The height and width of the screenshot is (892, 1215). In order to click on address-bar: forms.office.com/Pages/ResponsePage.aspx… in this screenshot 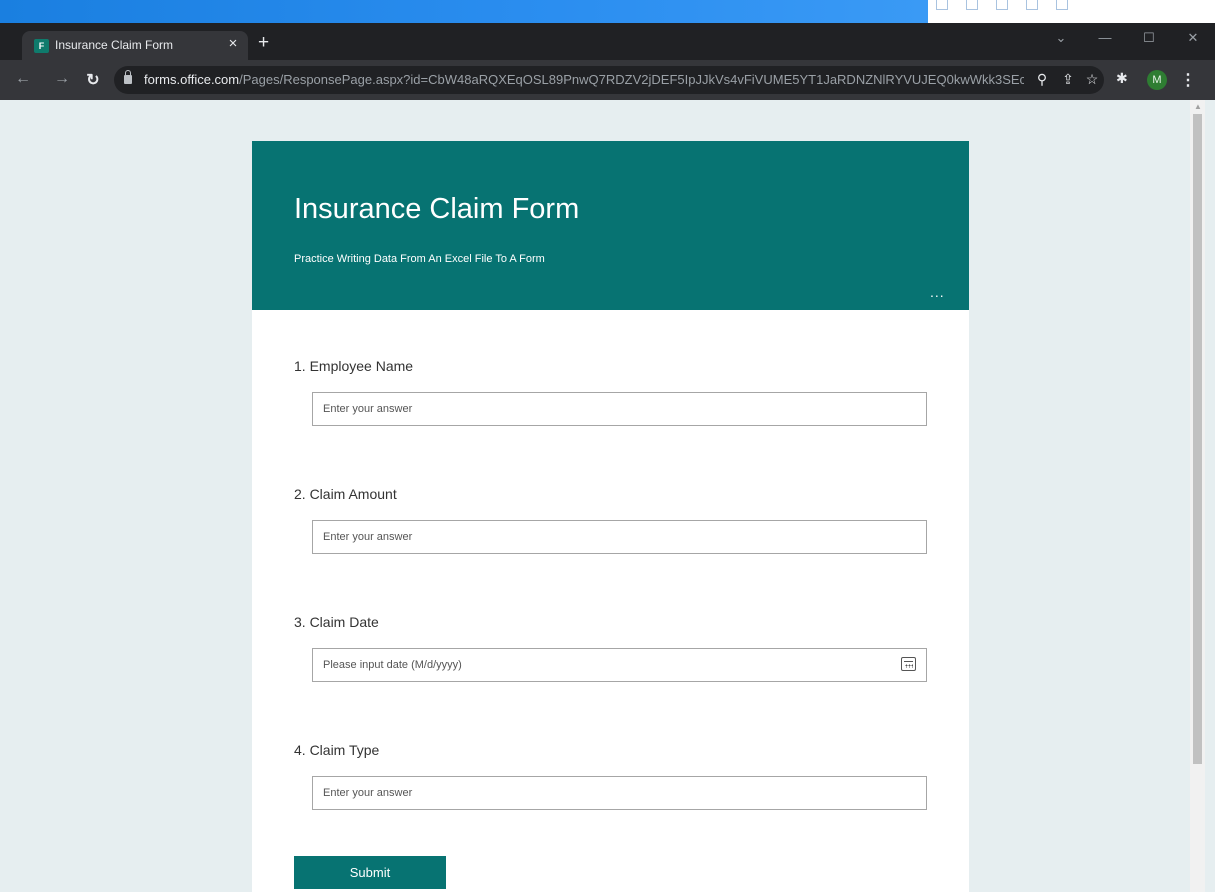, I will do `click(609, 80)`.